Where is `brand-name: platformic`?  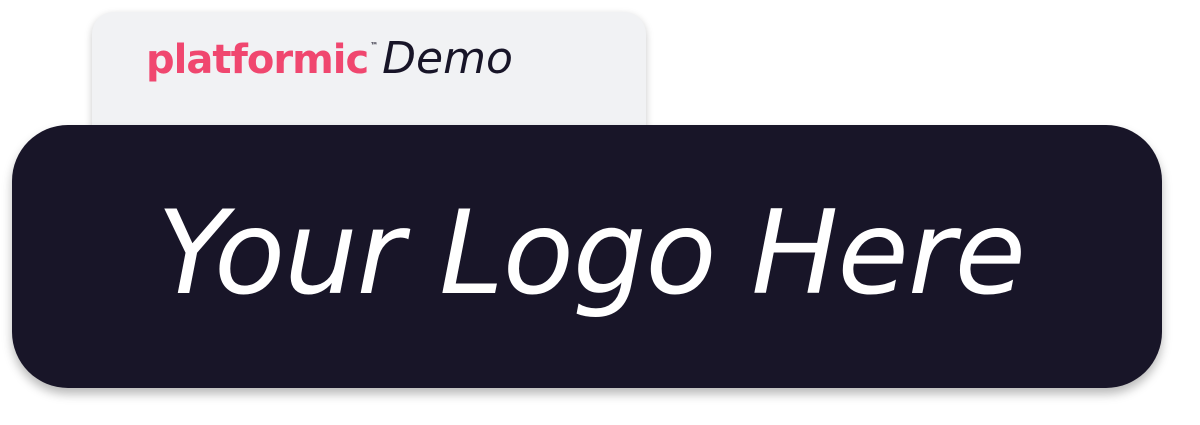 brand-name: platformic is located at coordinates (257, 60).